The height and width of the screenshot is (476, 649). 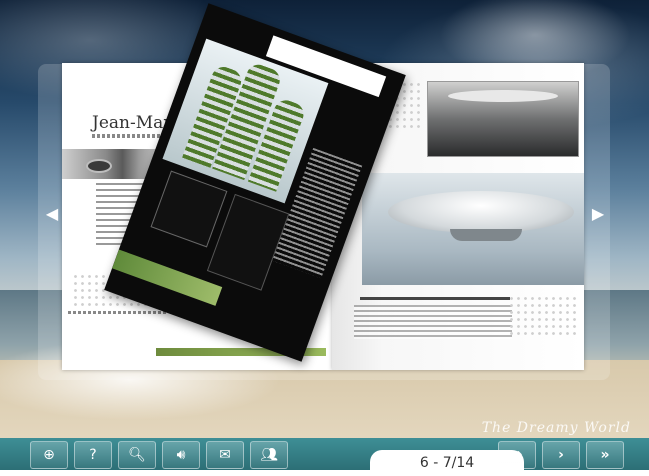 I want to click on next-page-button: ›, so click(x=561, y=455).